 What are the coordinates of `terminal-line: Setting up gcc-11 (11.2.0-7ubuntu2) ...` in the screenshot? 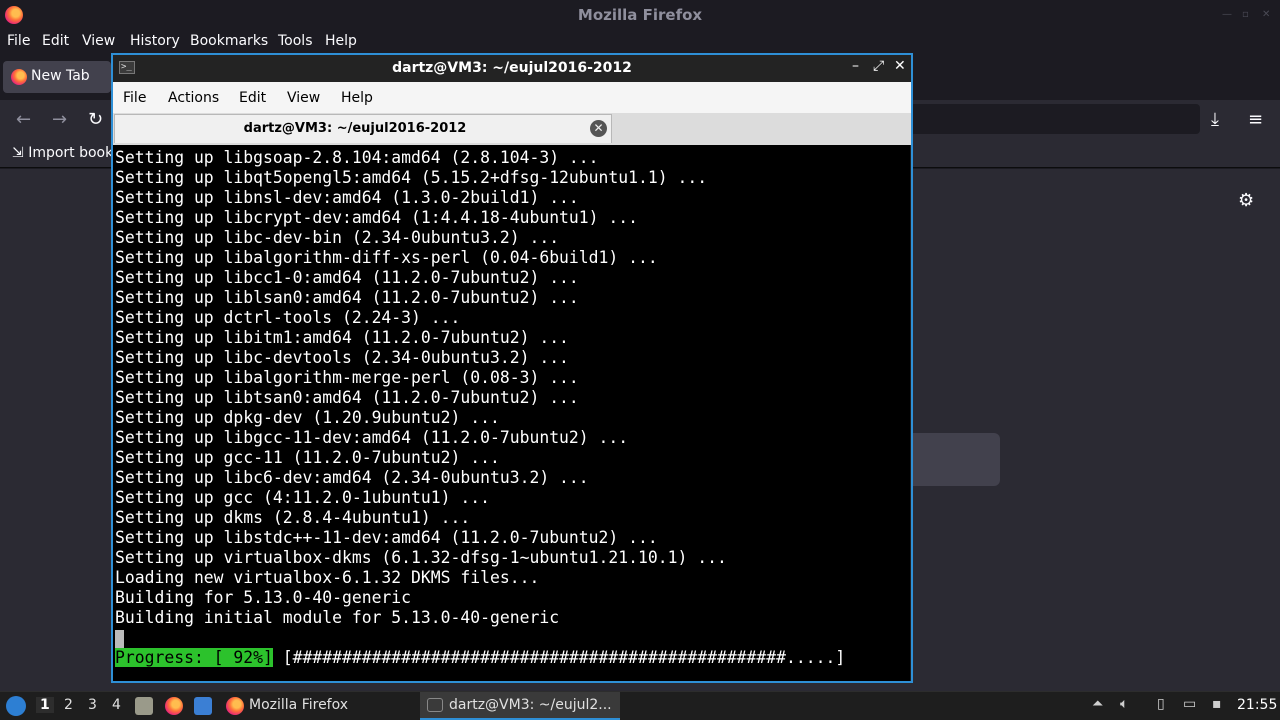 It's located at (307, 457).